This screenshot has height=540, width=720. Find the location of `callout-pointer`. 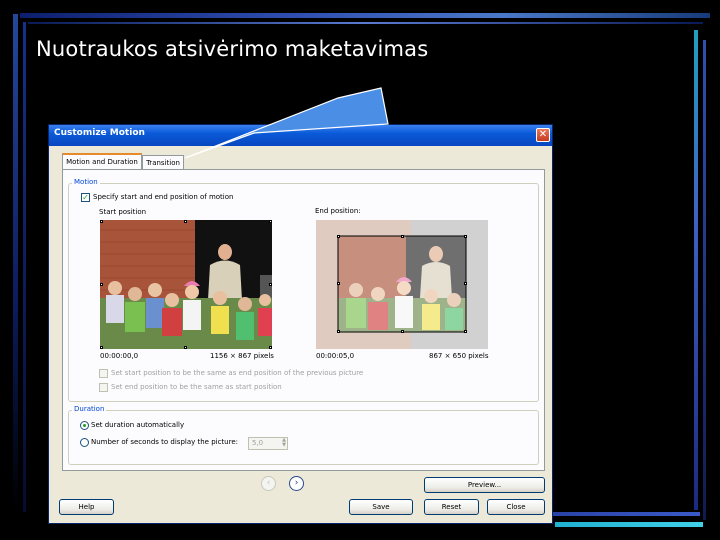

callout-pointer is located at coordinates (286, 123).